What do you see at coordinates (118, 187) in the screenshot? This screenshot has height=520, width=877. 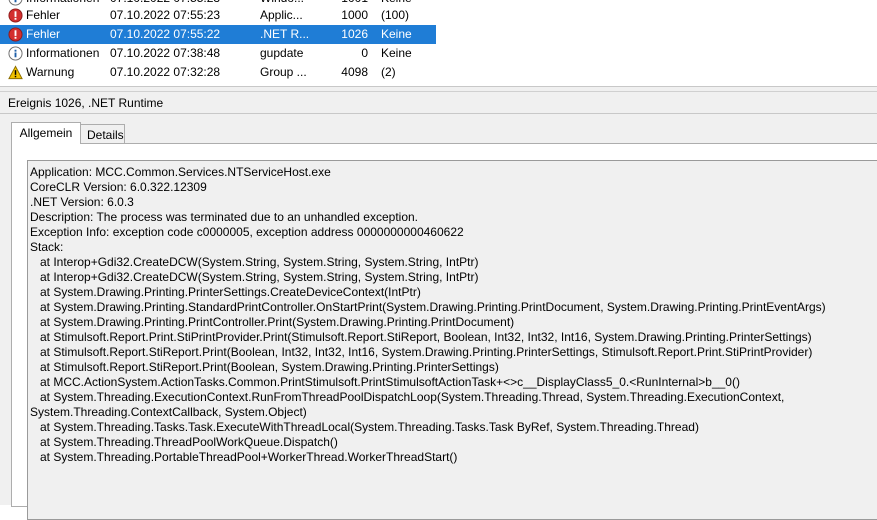 I see `message-line: CoreCLR Version: 6.0.322.12309` at bounding box center [118, 187].